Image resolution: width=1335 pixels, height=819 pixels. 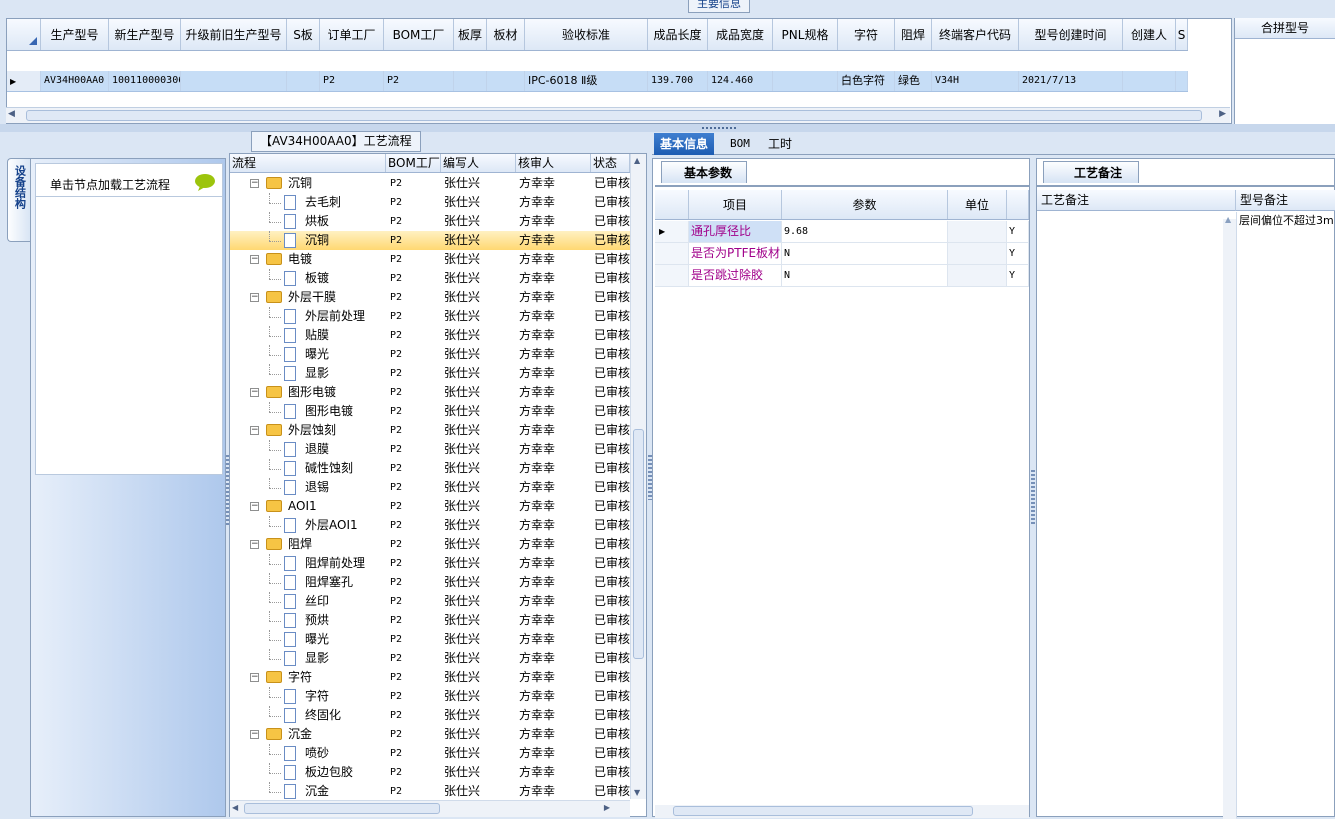 I want to click on tree-node-step: 沉铜 P2 张仕兴 方幸幸 已审核, so click(x=430, y=240).